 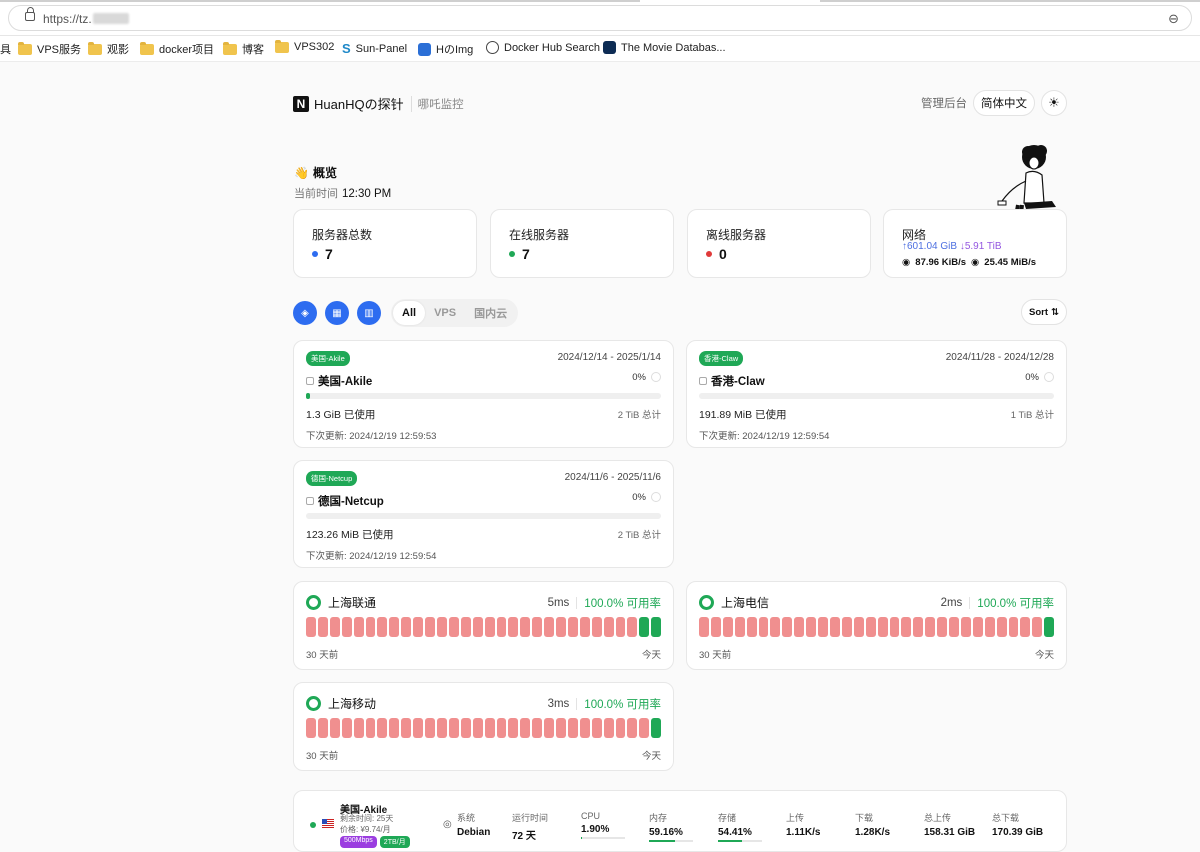 What do you see at coordinates (305, 313) in the screenshot?
I see `map-view-button: ◈` at bounding box center [305, 313].